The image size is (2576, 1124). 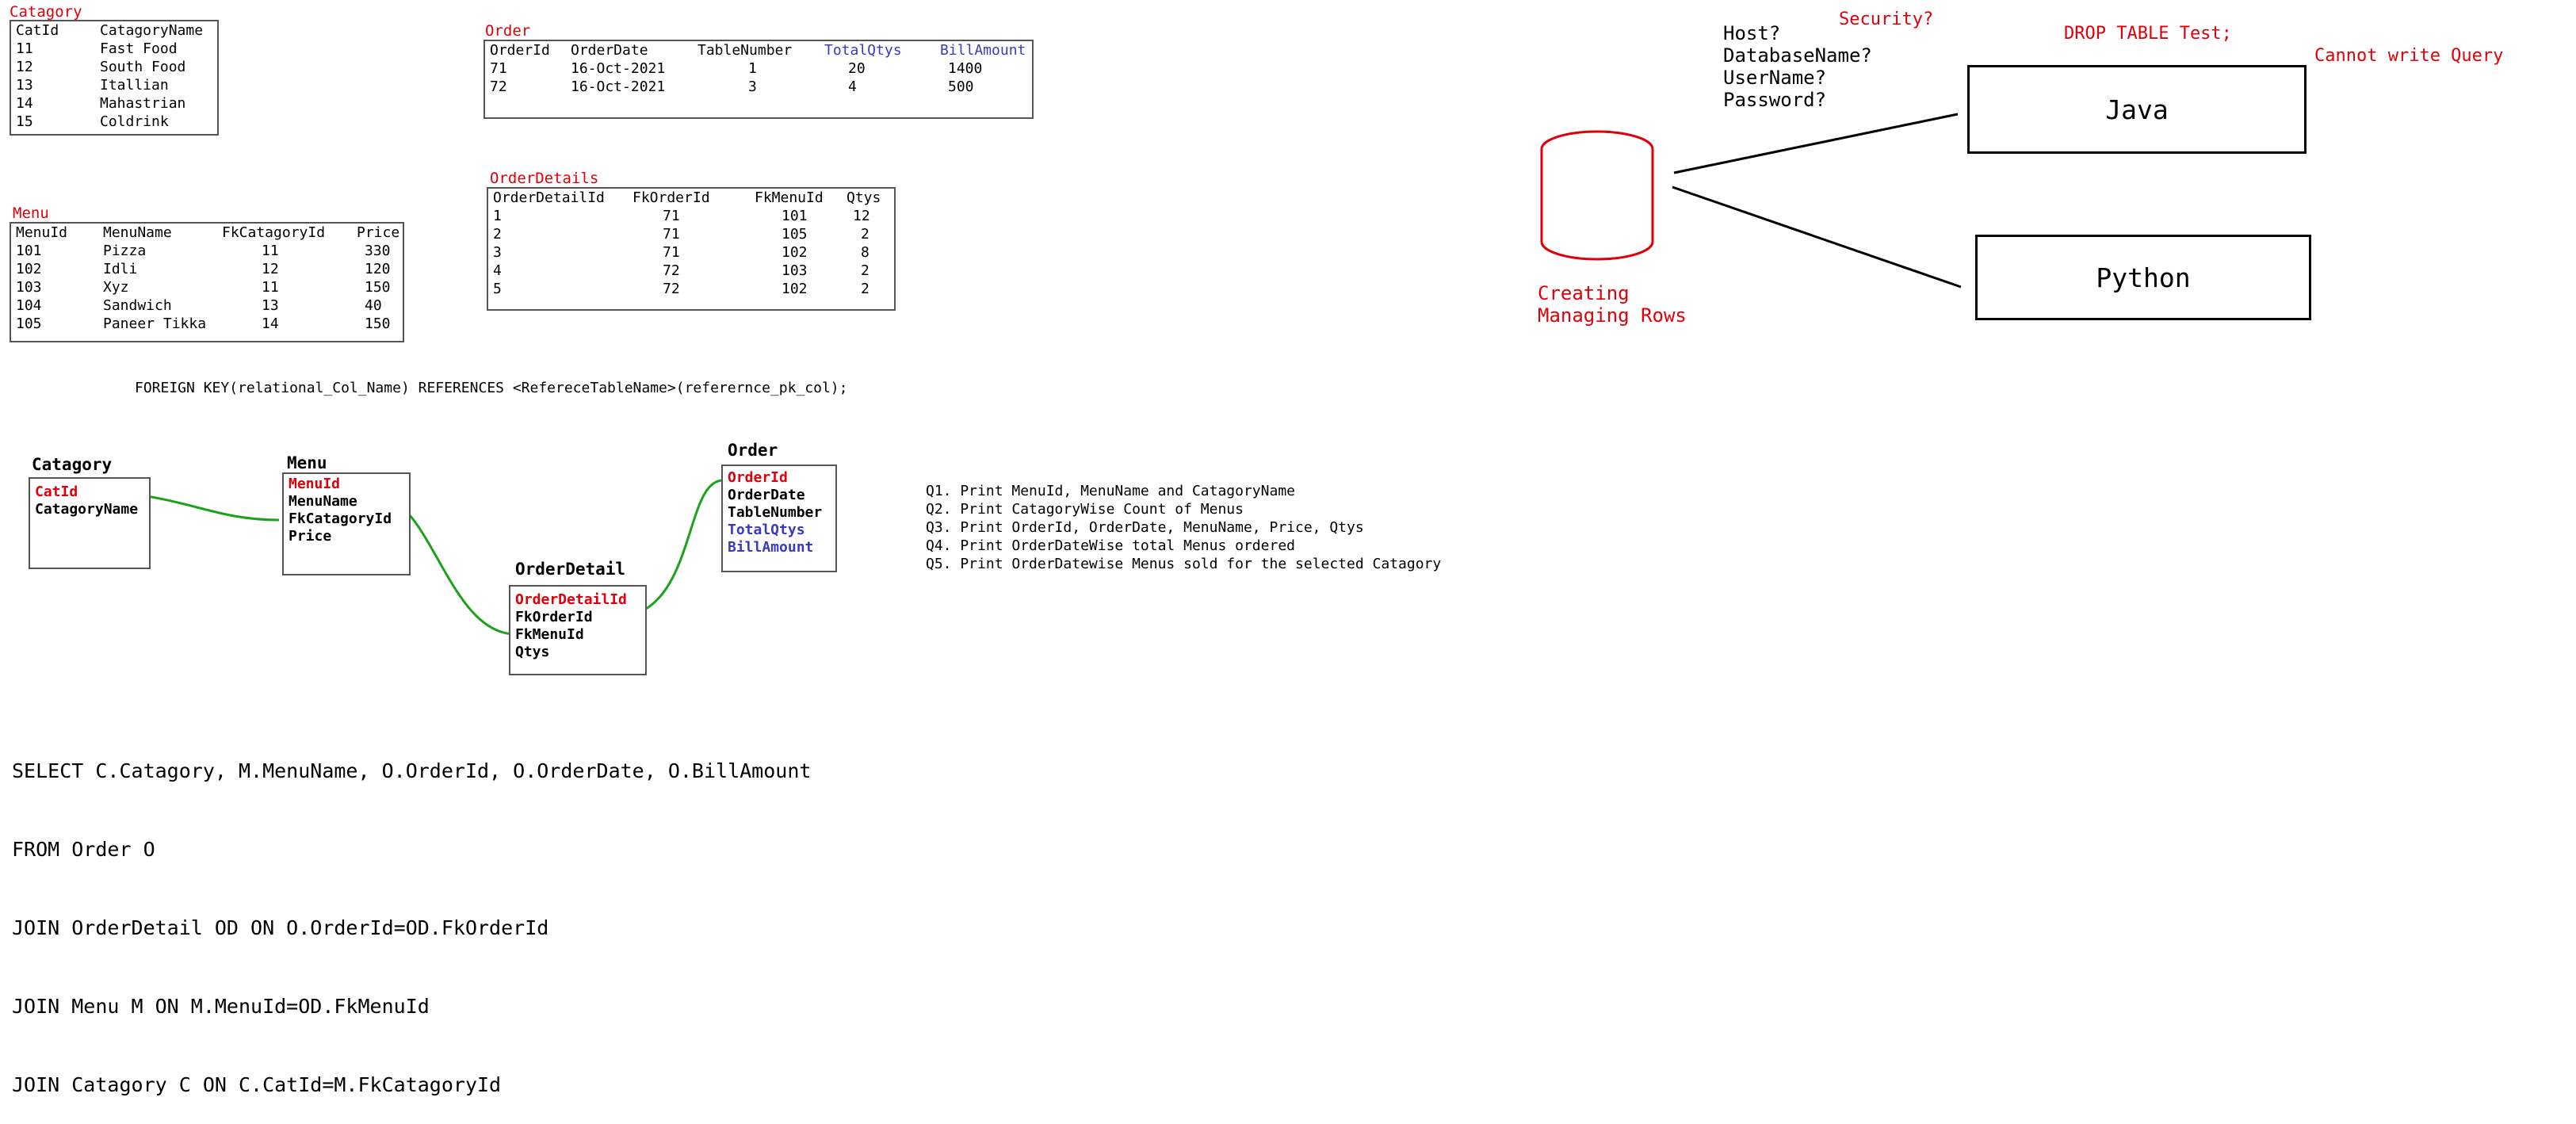 I want to click on connection-param: UserName?, so click(x=1775, y=78).